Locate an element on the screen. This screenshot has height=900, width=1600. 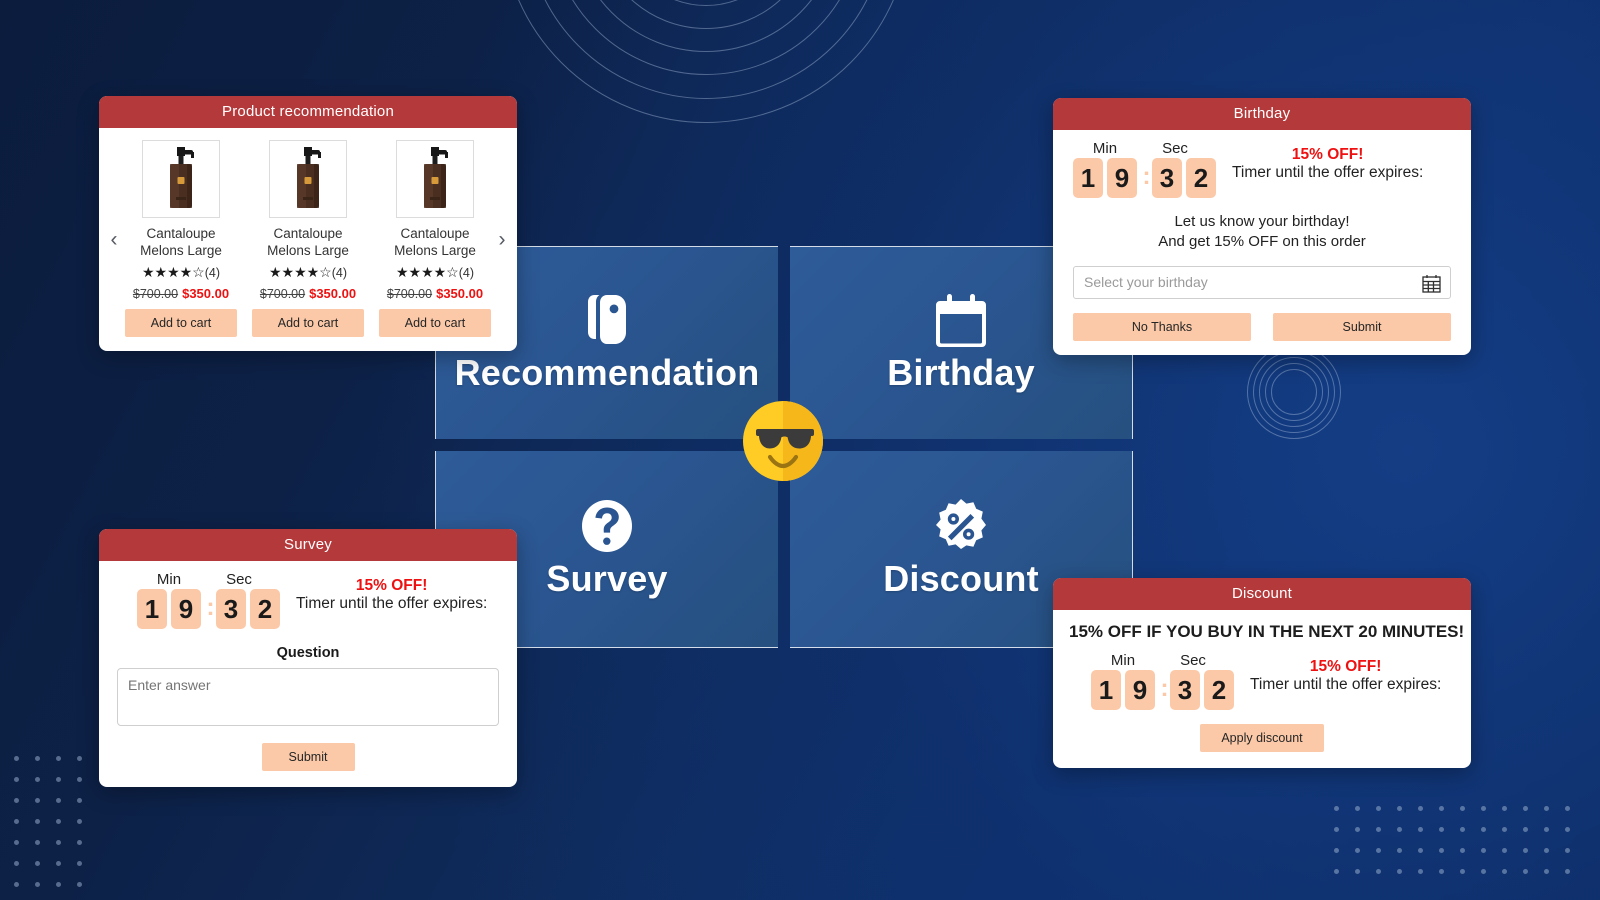
card-title: Discount is located at coordinates (1262, 594).